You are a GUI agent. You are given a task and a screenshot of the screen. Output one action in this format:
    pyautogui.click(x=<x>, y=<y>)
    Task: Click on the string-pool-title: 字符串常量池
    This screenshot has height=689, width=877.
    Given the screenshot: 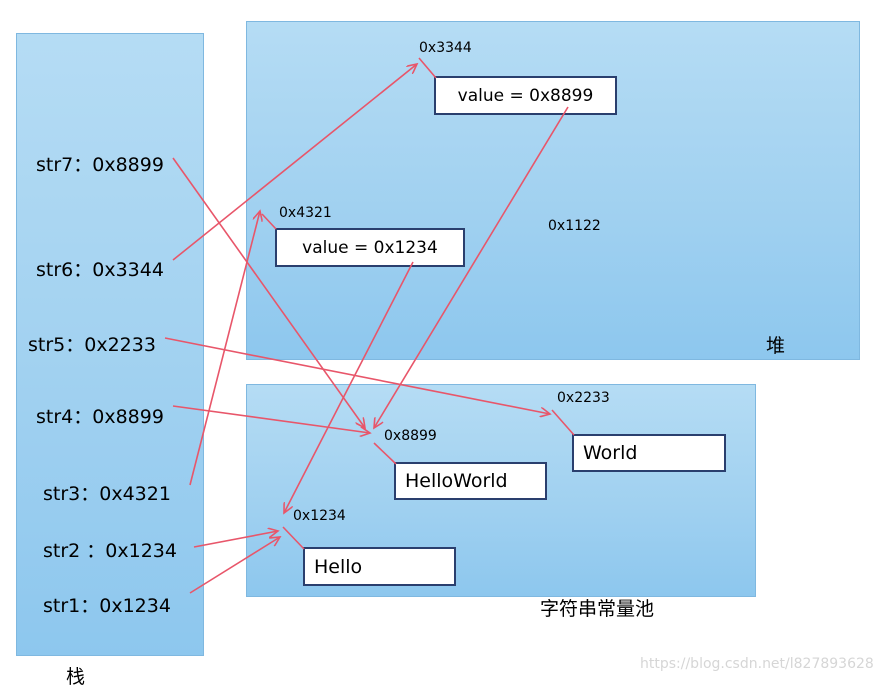 What is the action you would take?
    pyautogui.click(x=597, y=609)
    